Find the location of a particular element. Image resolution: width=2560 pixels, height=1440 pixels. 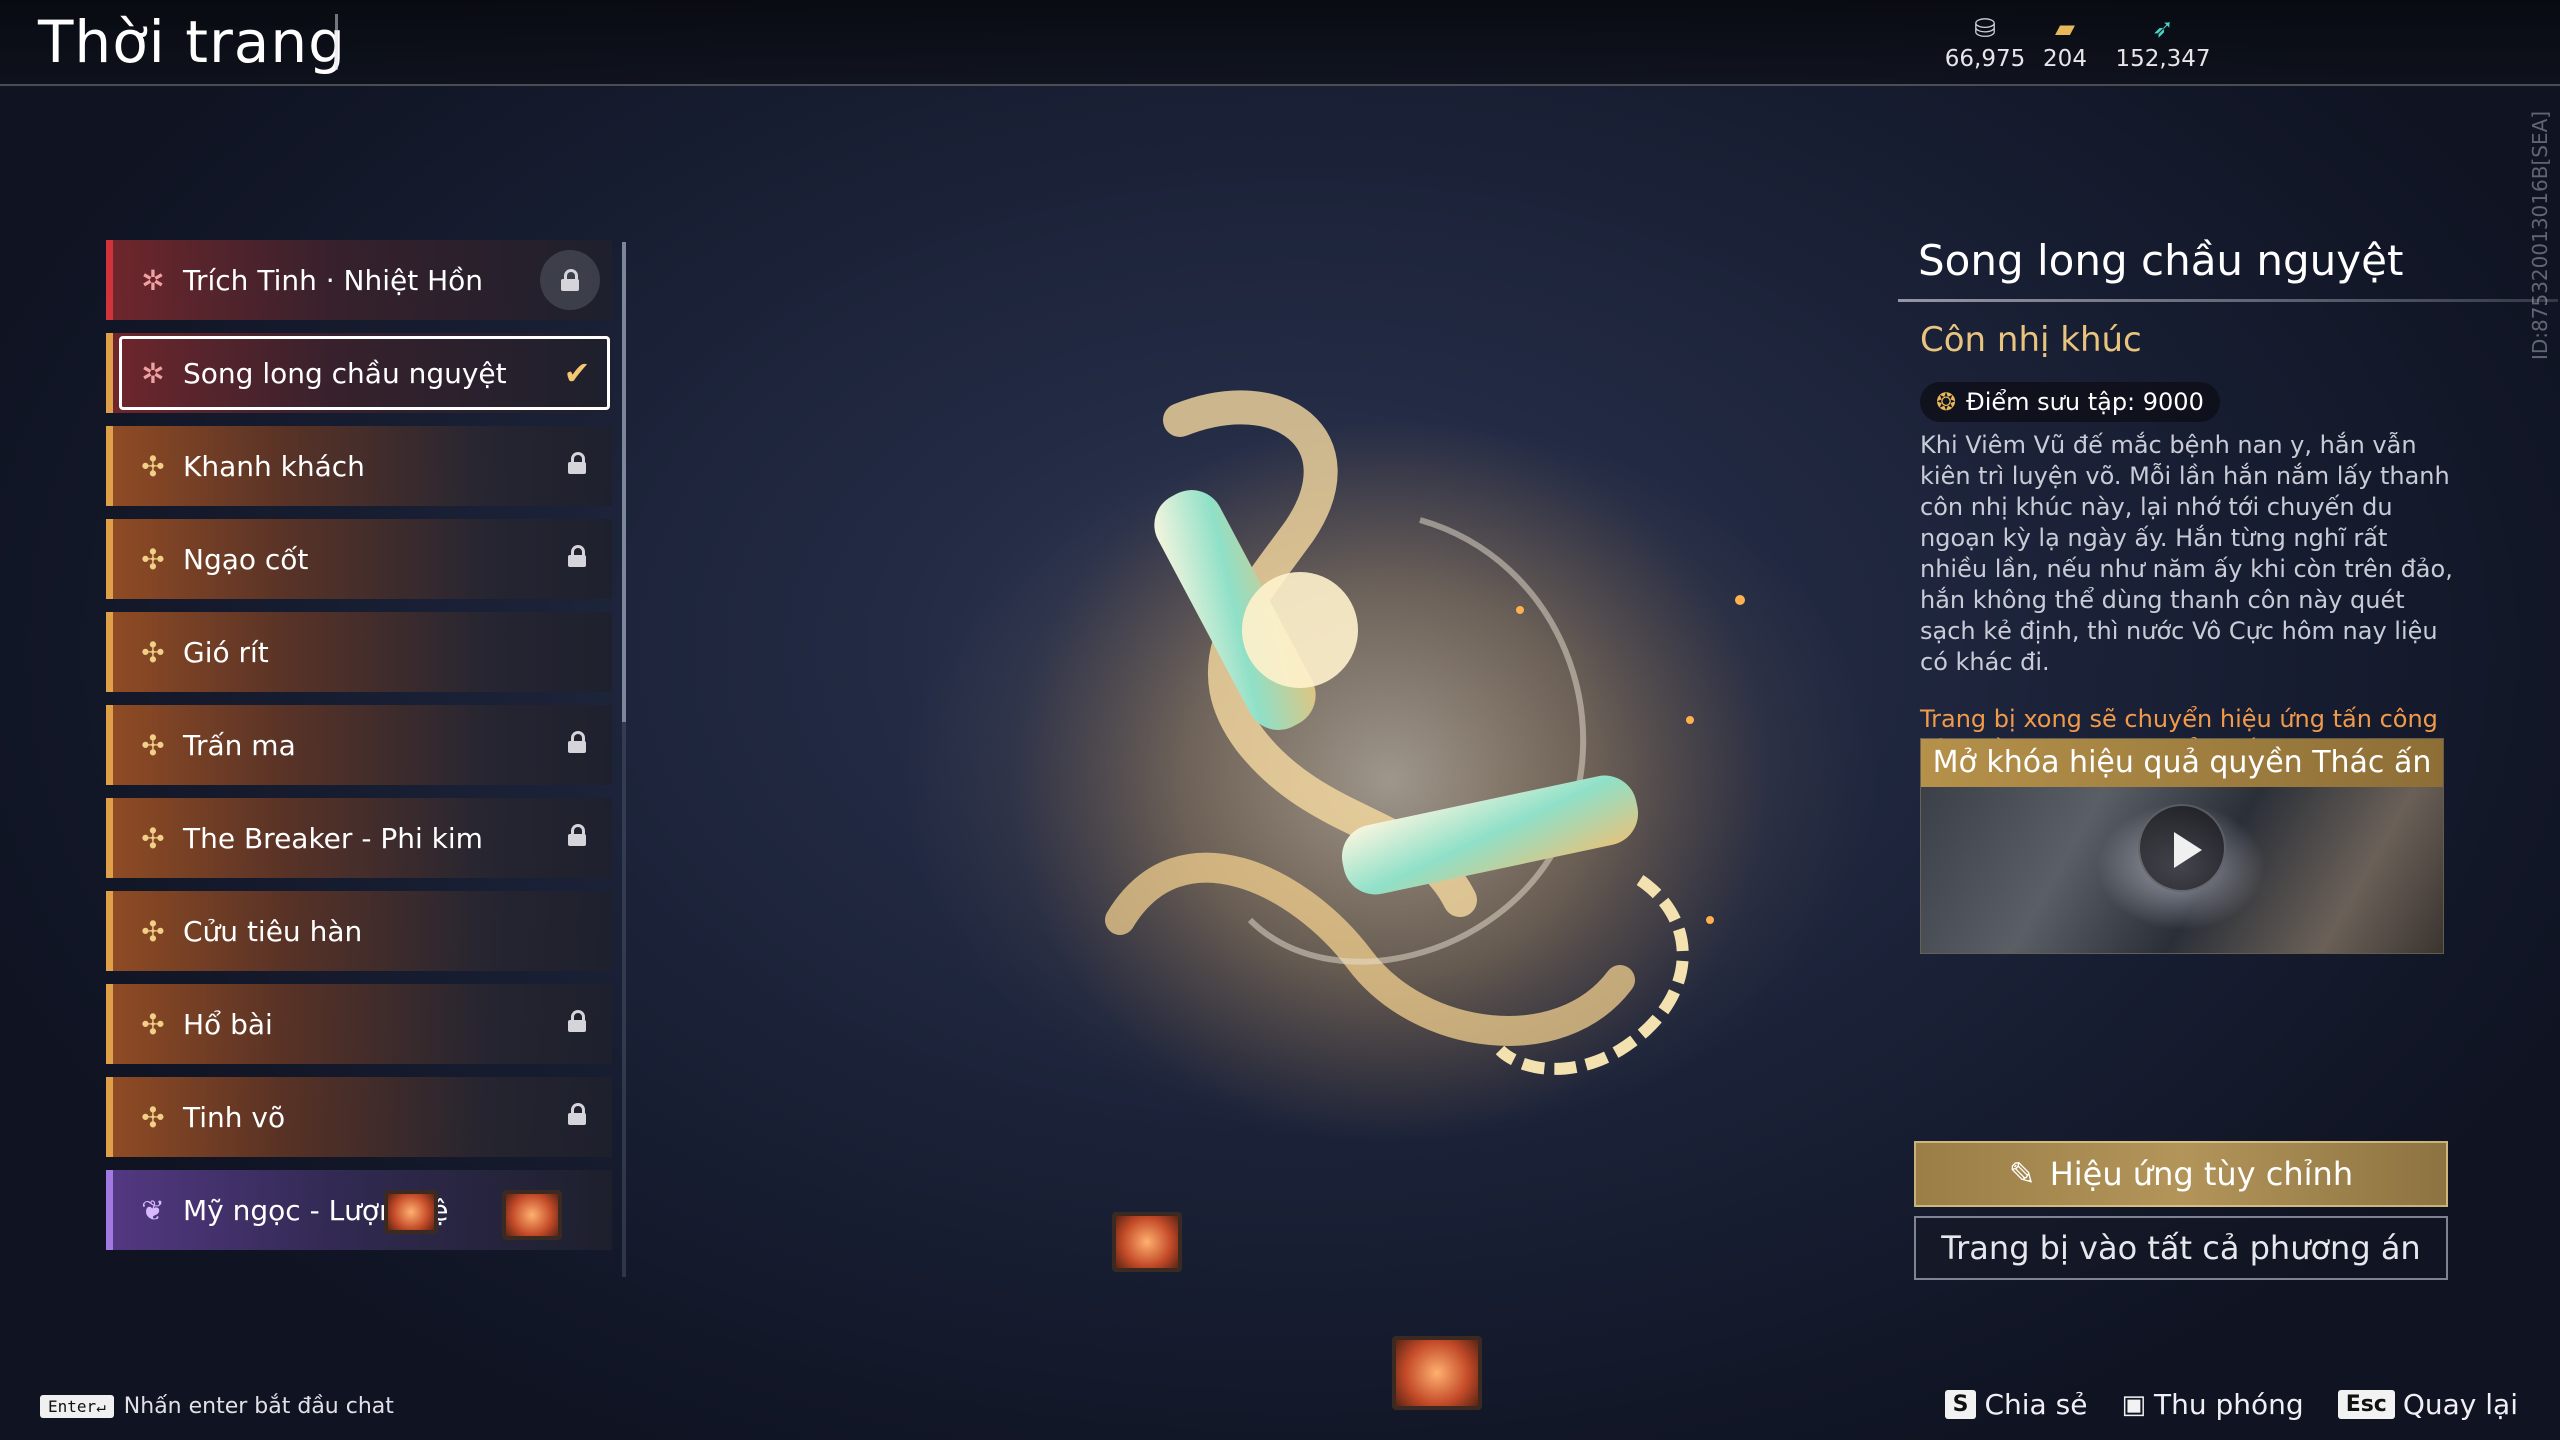

list-item-label: Ngạo cốt is located at coordinates (246, 559).